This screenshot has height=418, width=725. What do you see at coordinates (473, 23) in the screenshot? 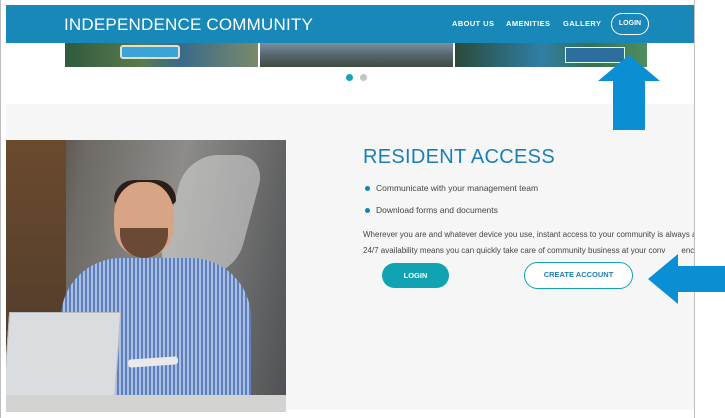
I see `nav-about-us: ABOUT US` at bounding box center [473, 23].